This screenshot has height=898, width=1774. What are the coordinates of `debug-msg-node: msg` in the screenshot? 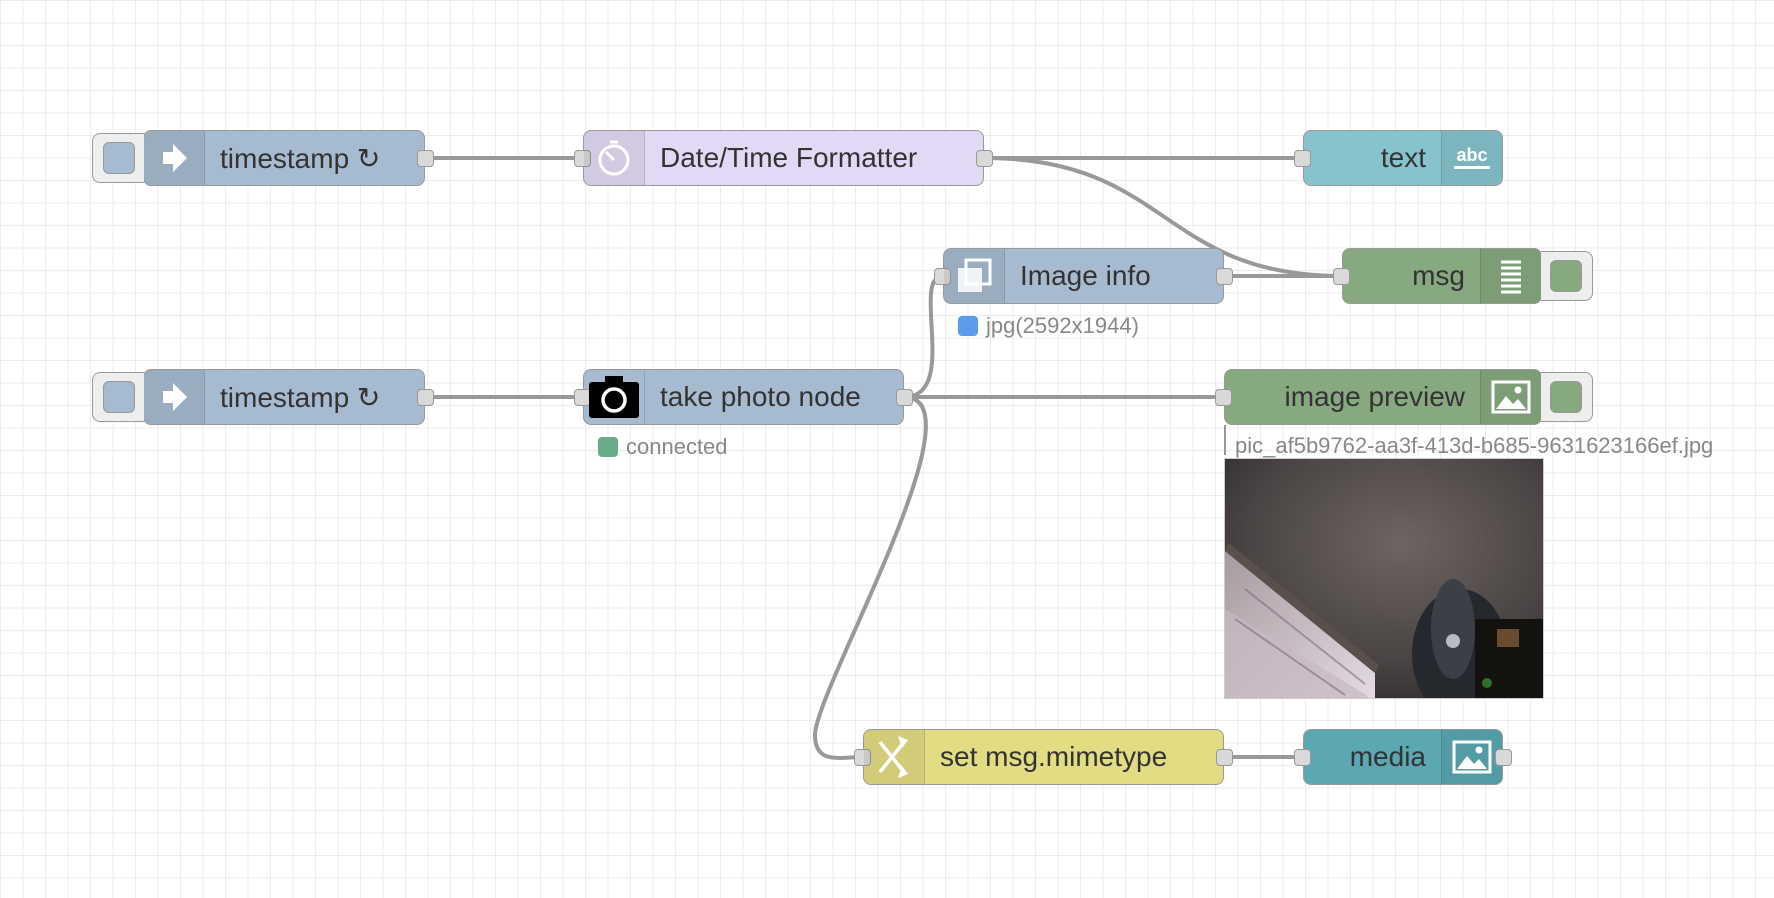 It's located at (1463, 276).